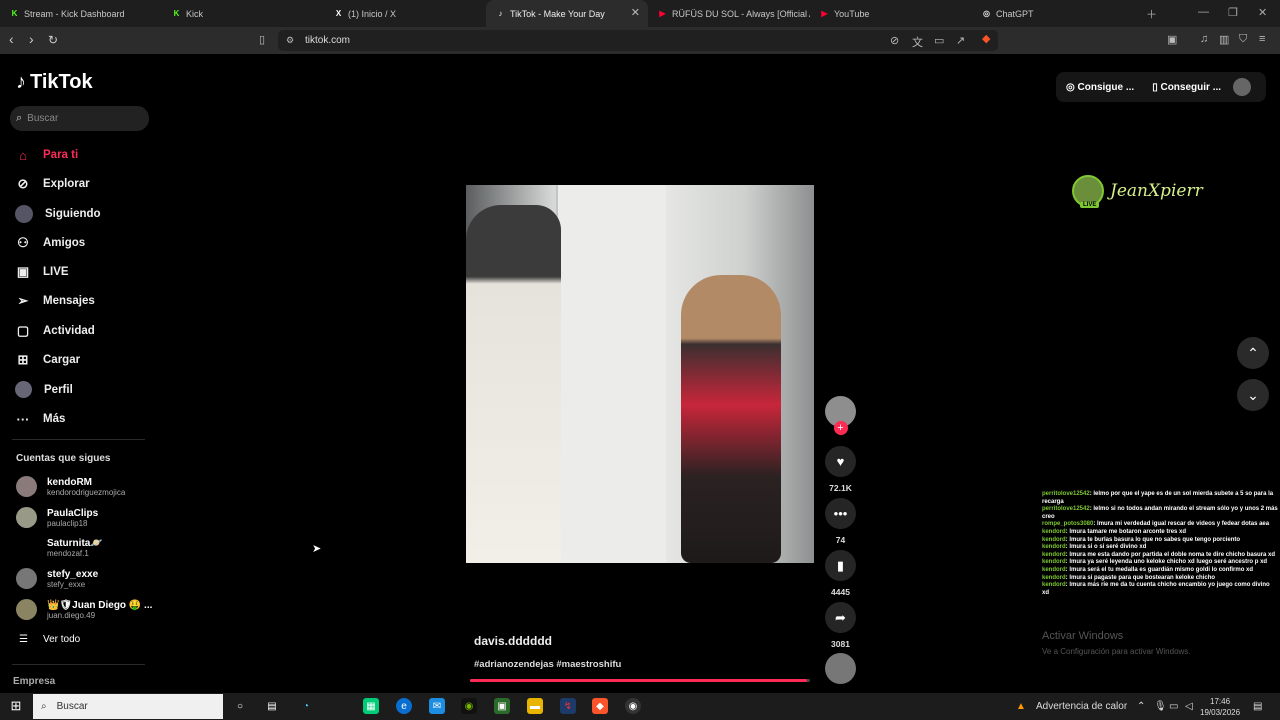 The height and width of the screenshot is (720, 1280). Describe the element at coordinates (1253, 353) in the screenshot. I see `previous-video-button: ⌃` at that location.